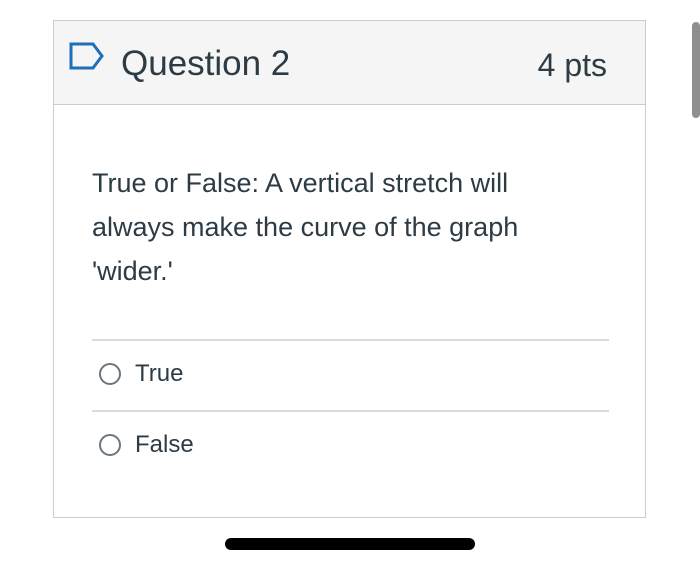 The width and height of the screenshot is (700, 564). Describe the element at coordinates (164, 444) in the screenshot. I see `answer-label-false: False` at that location.